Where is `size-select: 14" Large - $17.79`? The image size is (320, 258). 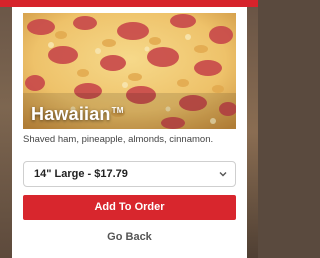
size-select: 14" Large - $17.79 is located at coordinates (129, 174).